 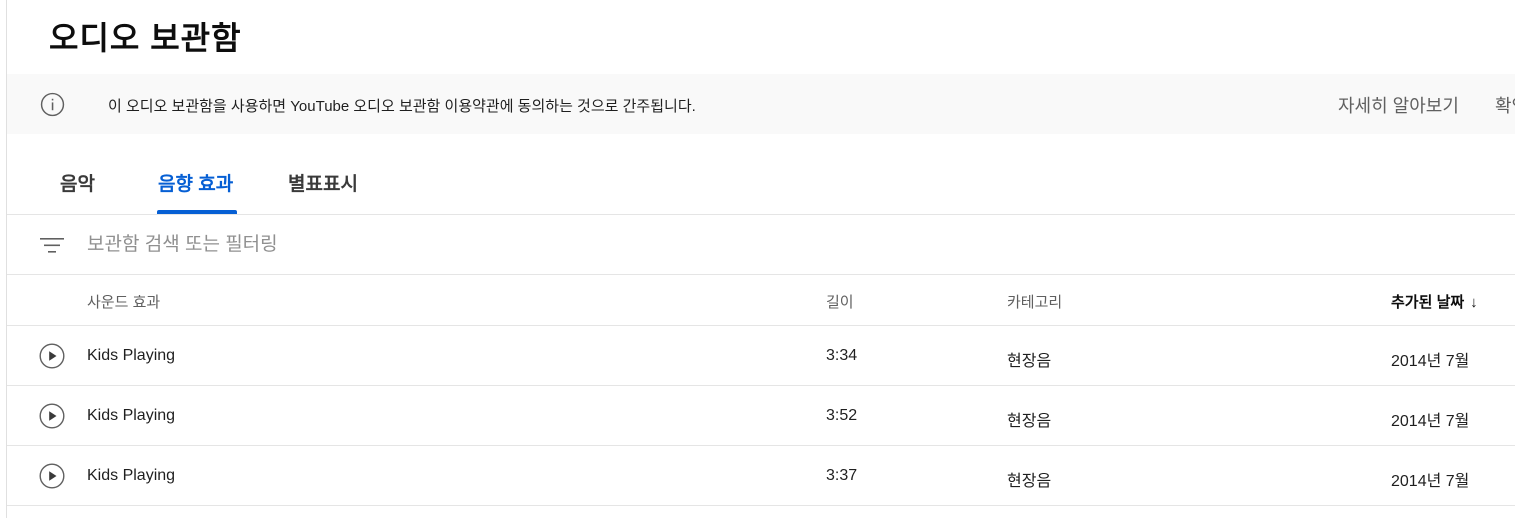 I want to click on table-row: Kids Playing 3:37 현장음 2014년 7월, so click(x=761, y=476).